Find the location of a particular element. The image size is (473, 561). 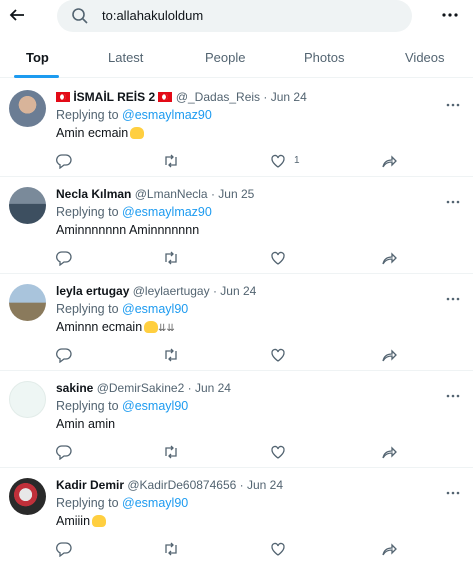

tab-photos: Photos is located at coordinates (324, 57).